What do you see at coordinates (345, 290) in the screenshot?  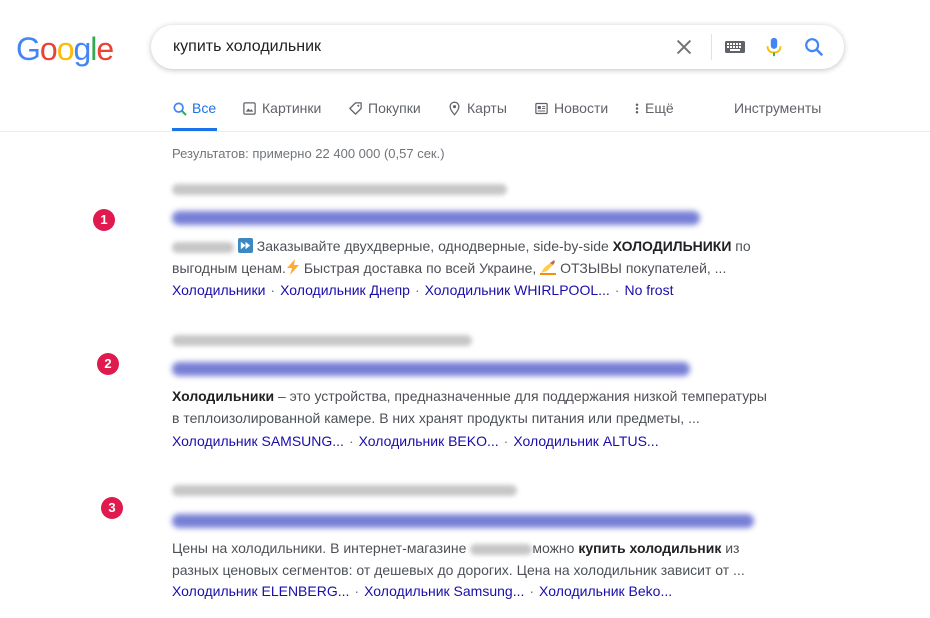 I see `sitelink: Холодильник Днепр` at bounding box center [345, 290].